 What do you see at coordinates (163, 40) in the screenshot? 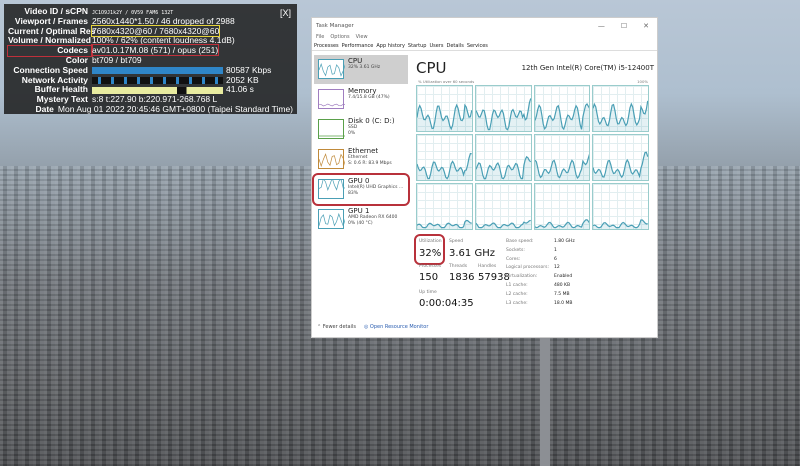
I see `stats-value: 100% / 62% (content loudness 4.1dB)` at bounding box center [163, 40].